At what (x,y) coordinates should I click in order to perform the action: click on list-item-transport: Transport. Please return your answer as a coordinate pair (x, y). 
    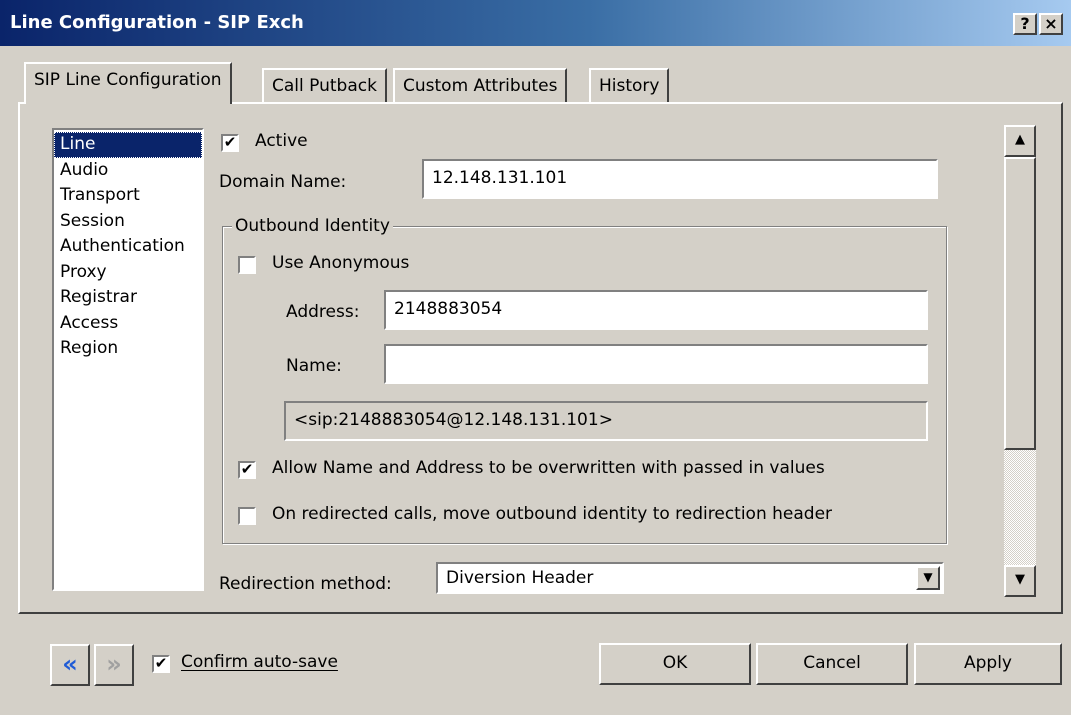
    Looking at the image, I should click on (128, 196).